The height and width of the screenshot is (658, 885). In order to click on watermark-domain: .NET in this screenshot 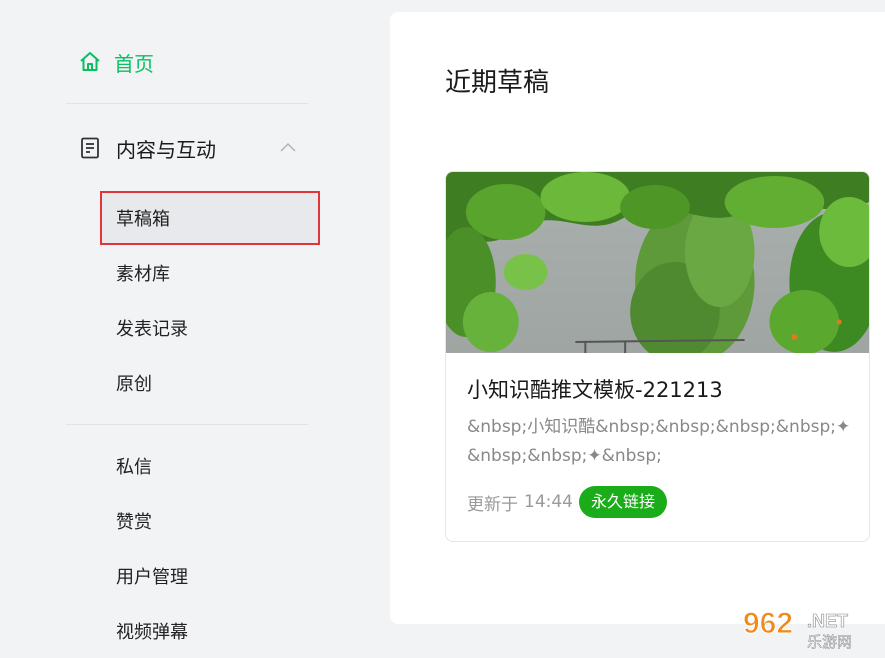, I will do `click(827, 621)`.